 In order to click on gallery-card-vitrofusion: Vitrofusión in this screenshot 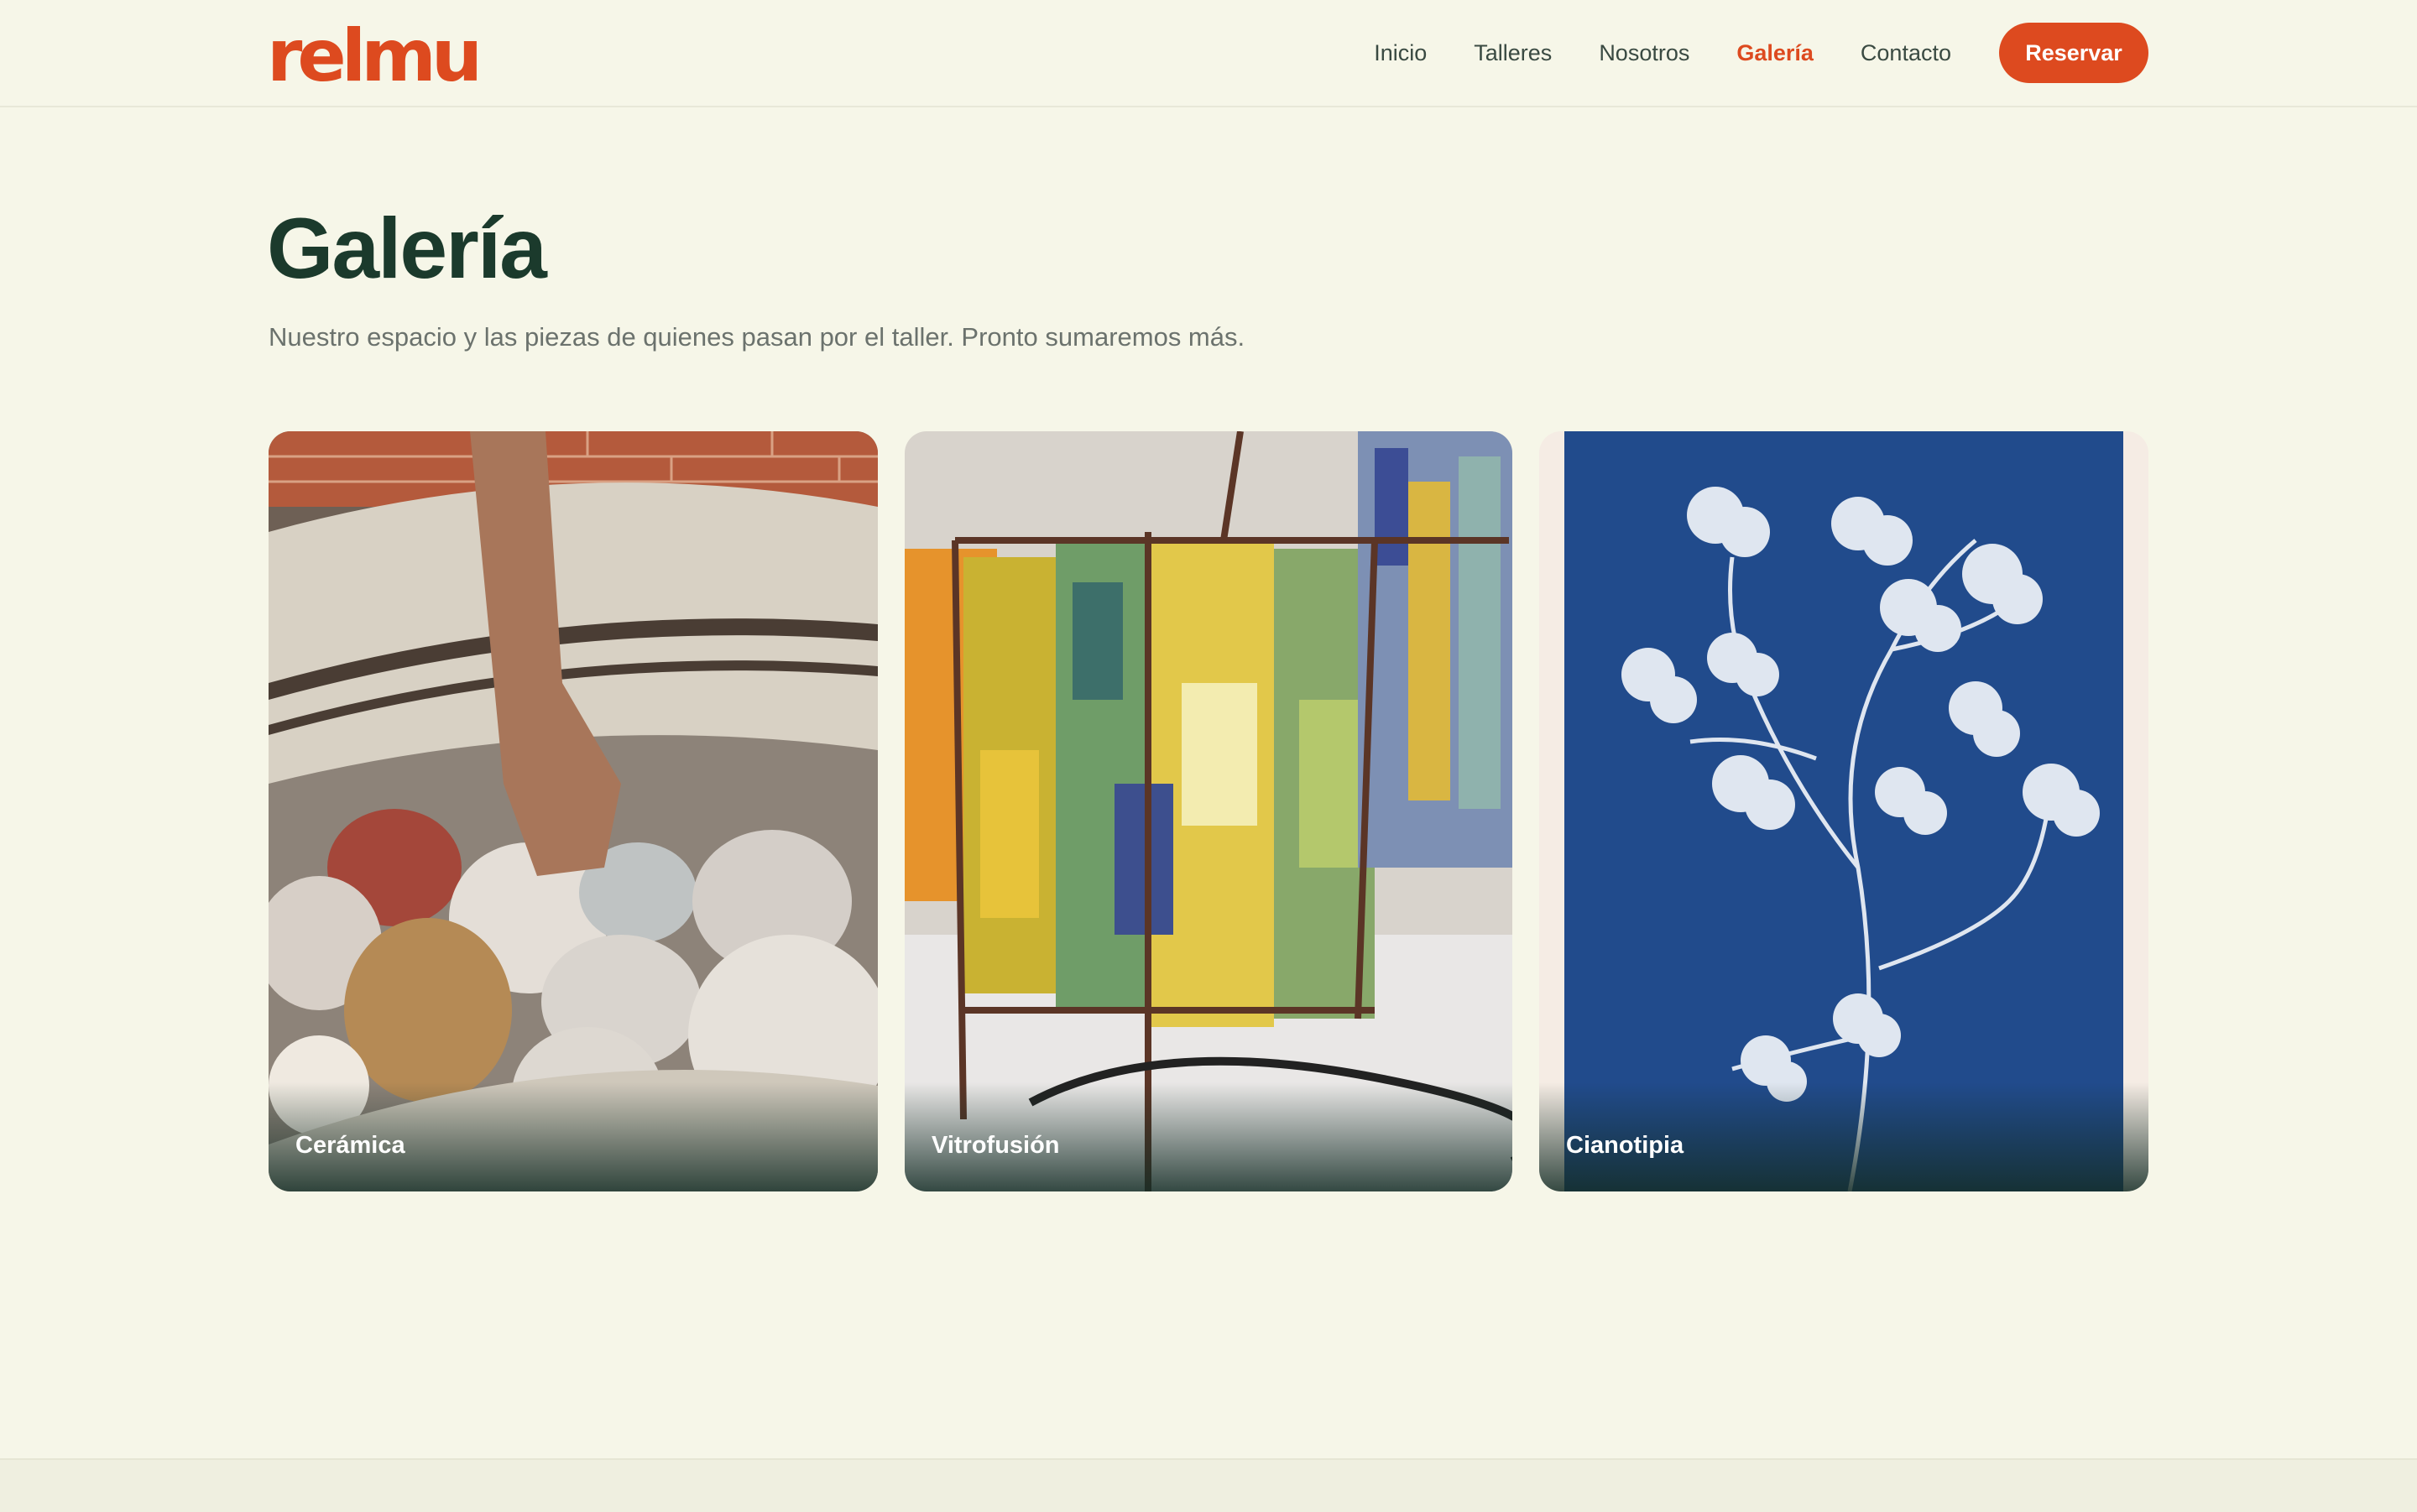, I will do `click(1208, 811)`.